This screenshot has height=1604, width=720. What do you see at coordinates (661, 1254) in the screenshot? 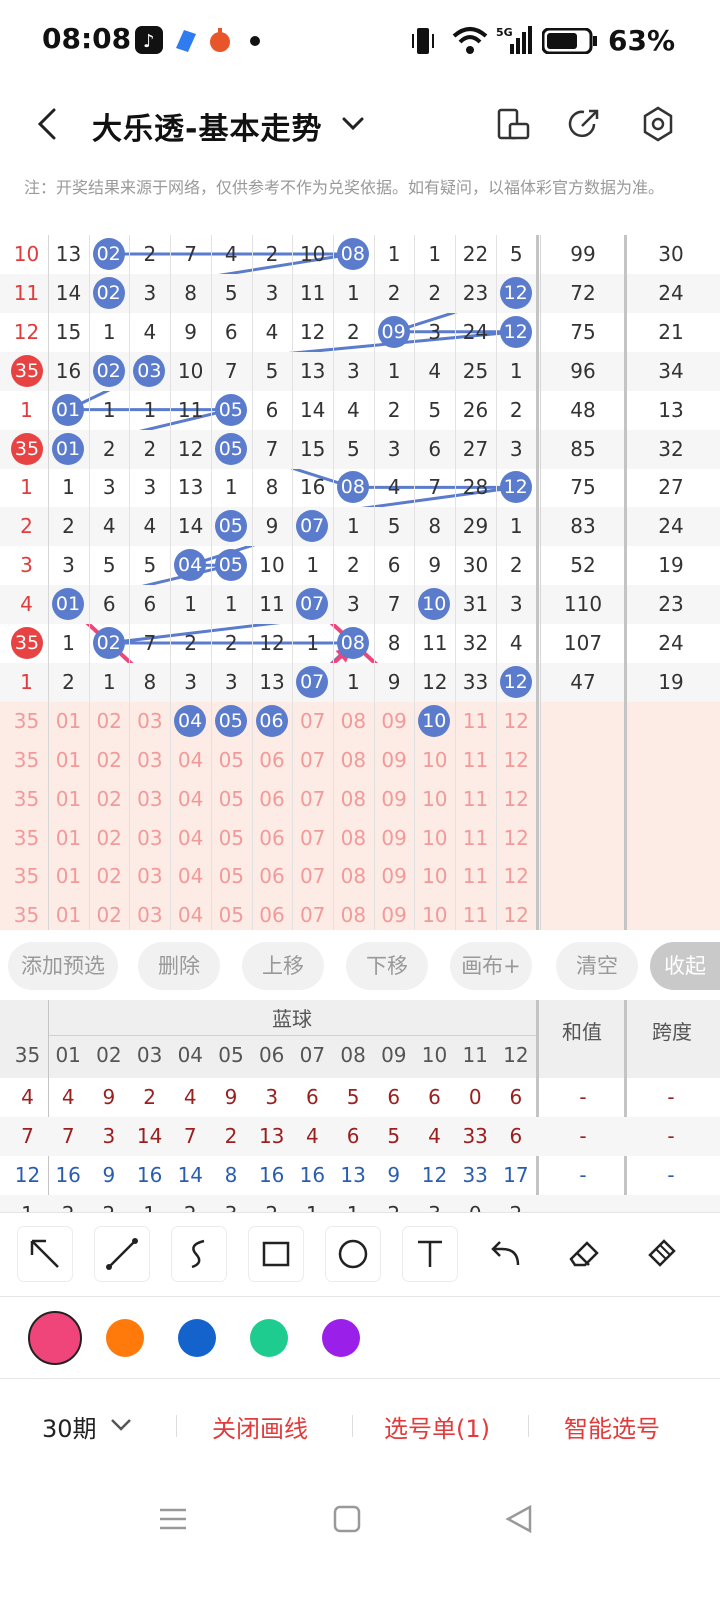
I see `clear-canvas-icon` at bounding box center [661, 1254].